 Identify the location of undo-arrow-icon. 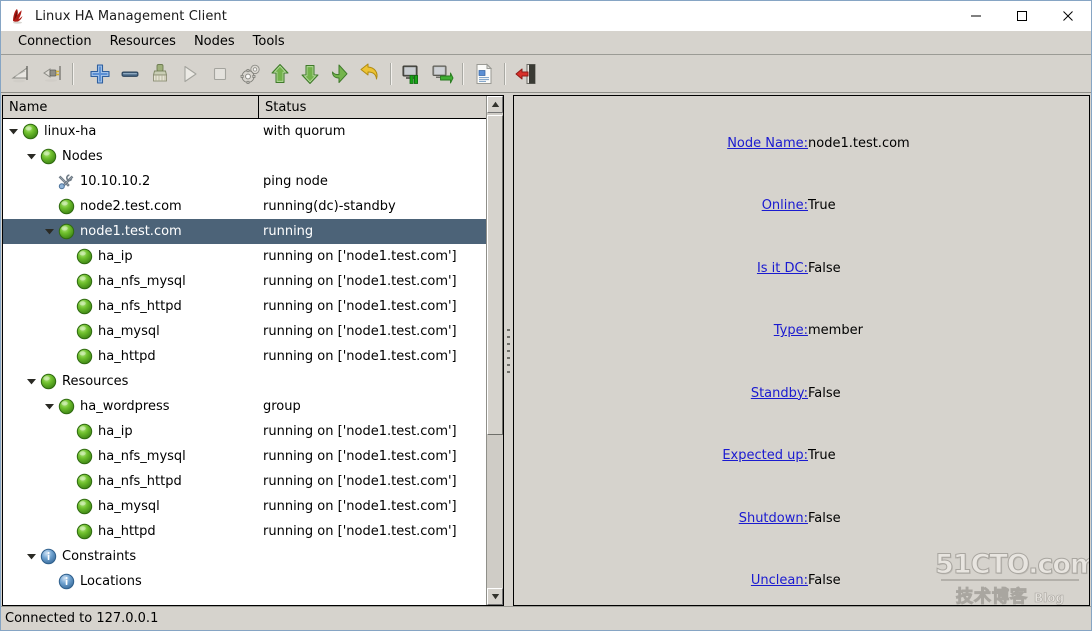
(370, 74).